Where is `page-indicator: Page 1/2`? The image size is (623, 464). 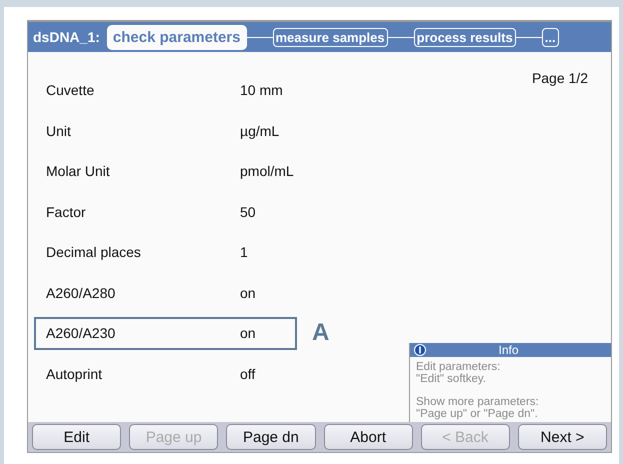 page-indicator: Page 1/2 is located at coordinates (560, 78).